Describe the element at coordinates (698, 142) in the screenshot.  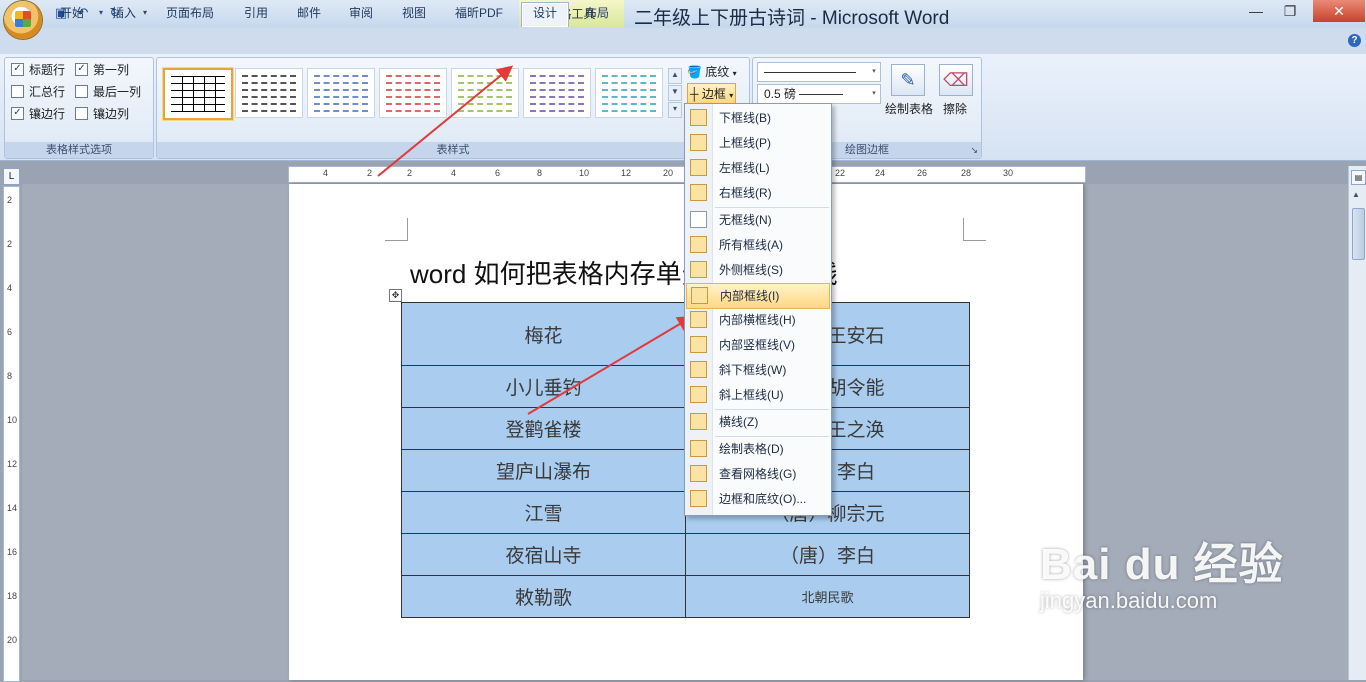
I see `top-border-icon` at that location.